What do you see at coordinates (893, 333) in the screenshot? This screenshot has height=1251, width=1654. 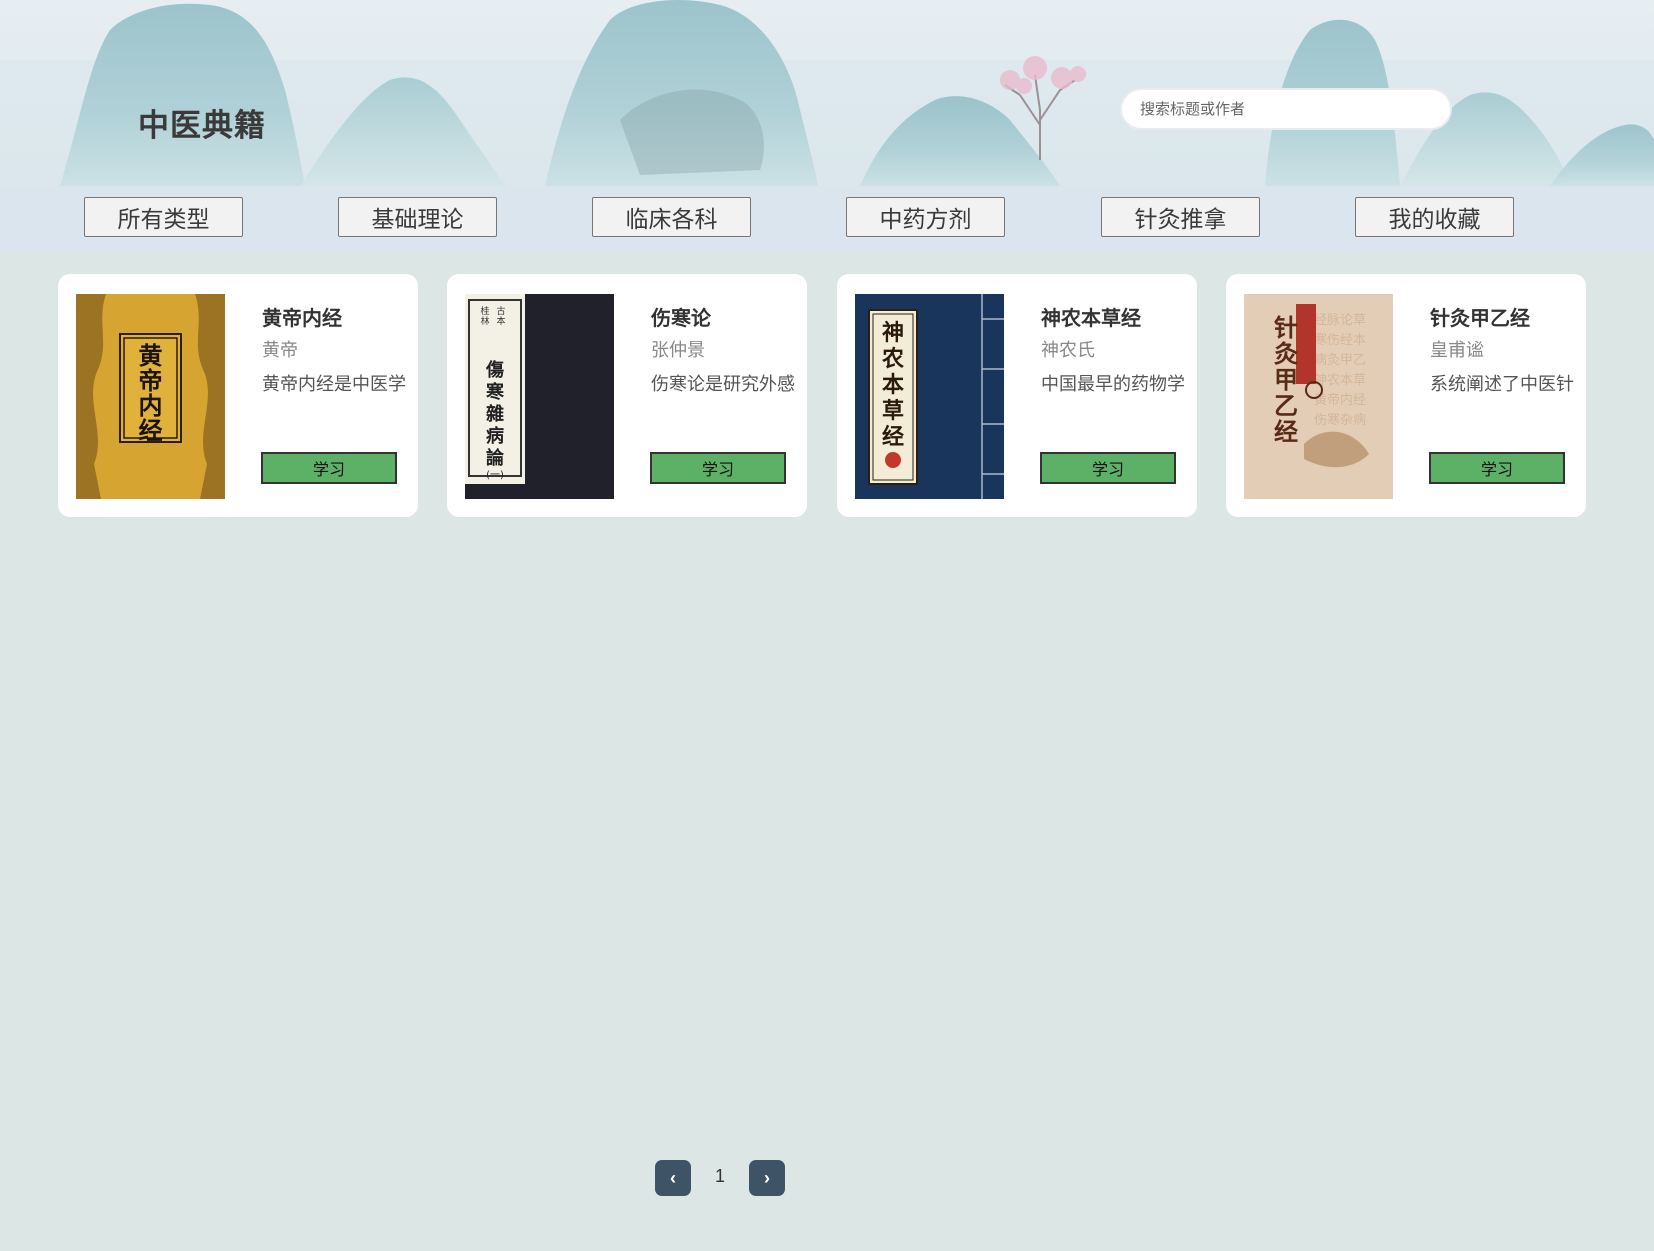 I see `svg-text: 神` at bounding box center [893, 333].